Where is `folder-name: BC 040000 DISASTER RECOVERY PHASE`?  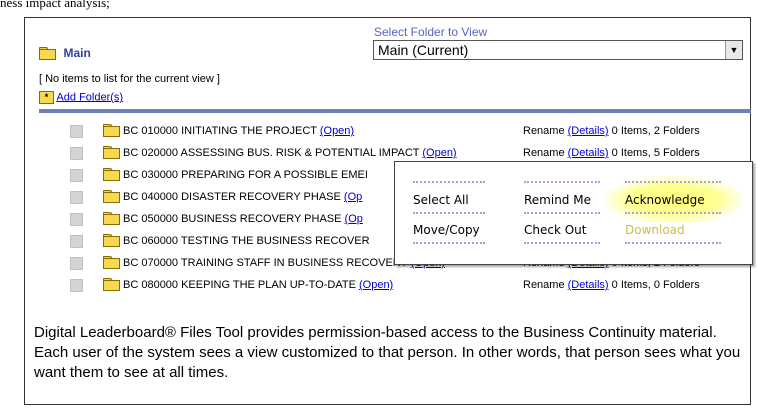 folder-name: BC 040000 DISASTER RECOVERY PHASE is located at coordinates (232, 197).